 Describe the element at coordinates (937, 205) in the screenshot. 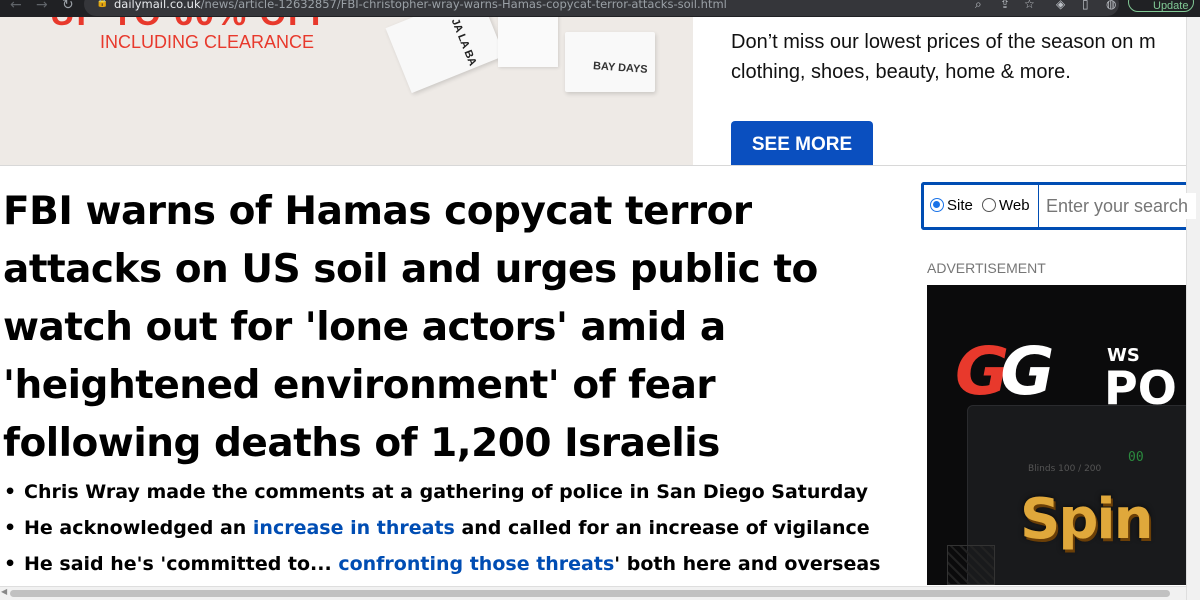

I see `site-radio` at that location.